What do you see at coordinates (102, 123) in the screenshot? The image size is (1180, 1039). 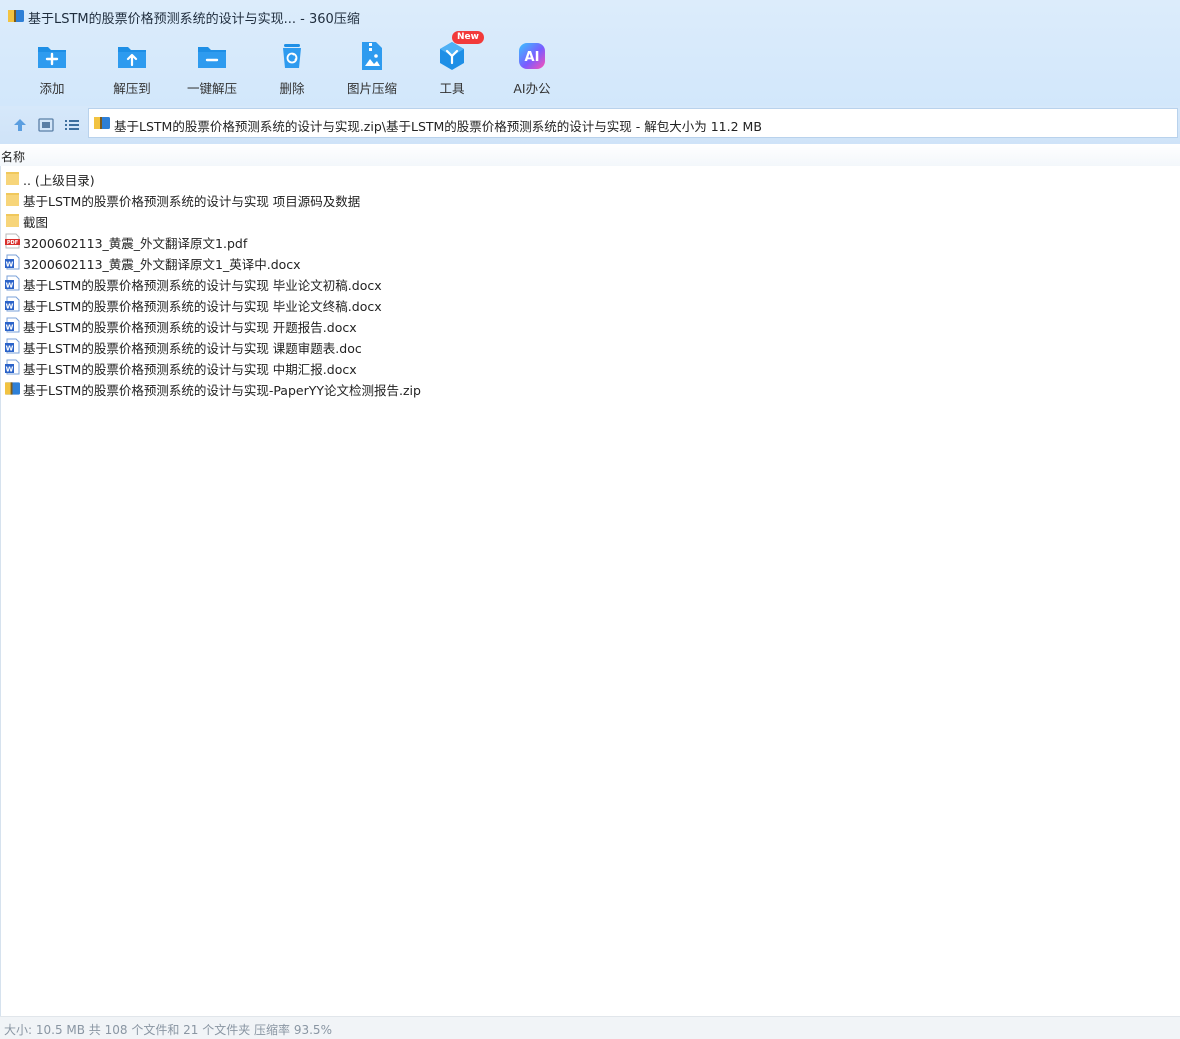 I see `archive-icon` at bounding box center [102, 123].